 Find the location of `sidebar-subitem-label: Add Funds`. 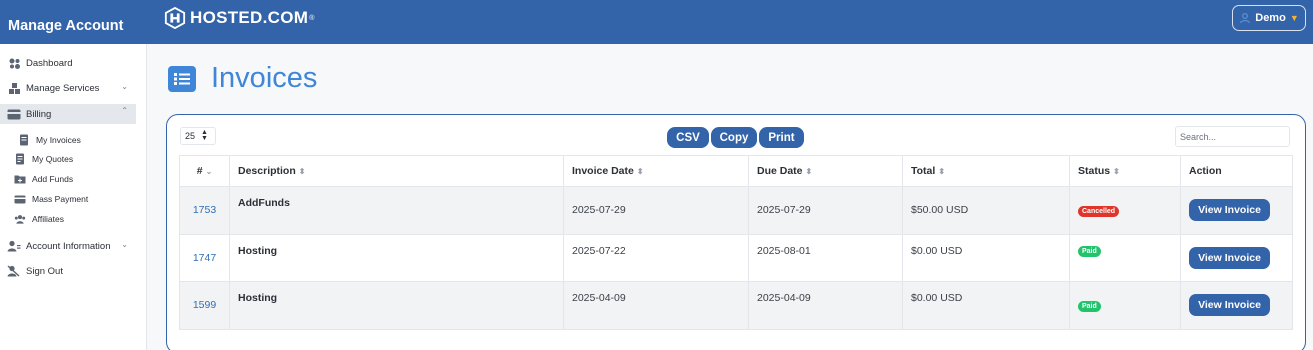

sidebar-subitem-label: Add Funds is located at coordinates (53, 179).